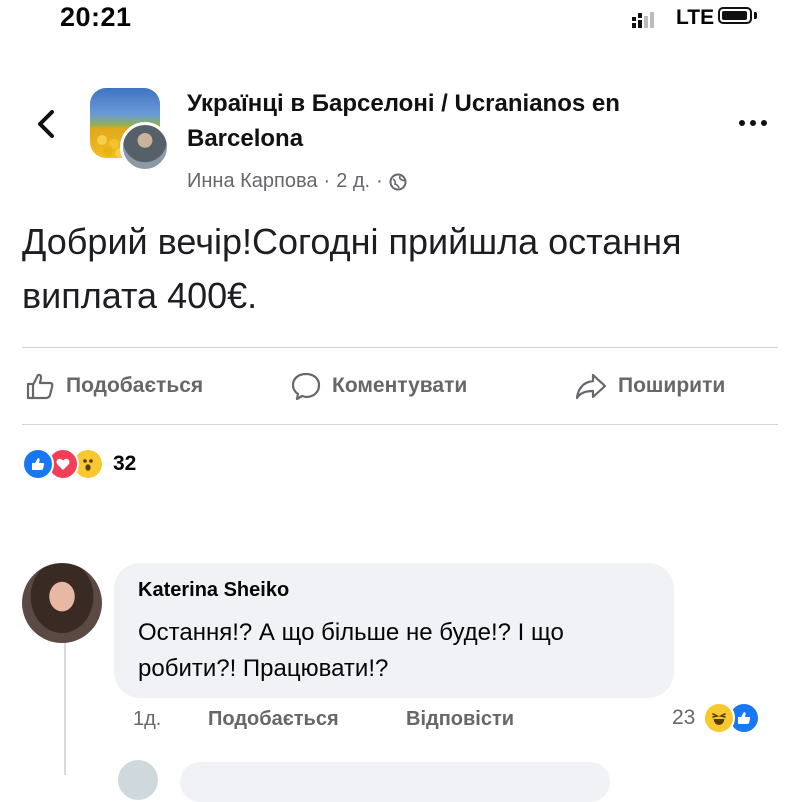 The height and width of the screenshot is (802, 800). I want to click on battery-nub, so click(755, 15).